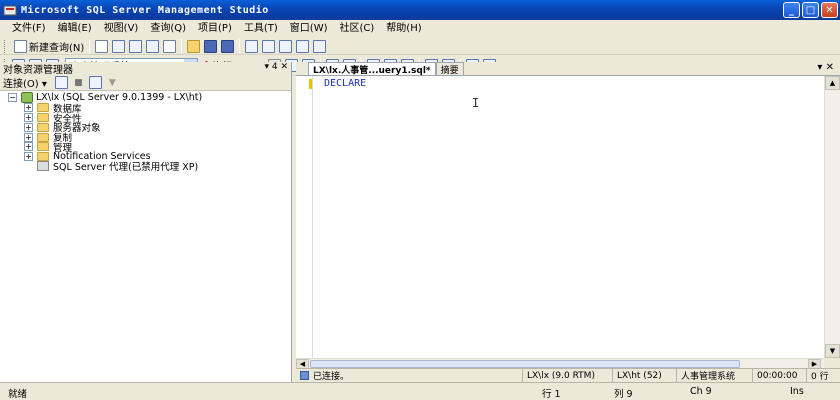  Describe the element at coordinates (357, 29) in the screenshot. I see `menu-community: 社区(C)` at that location.